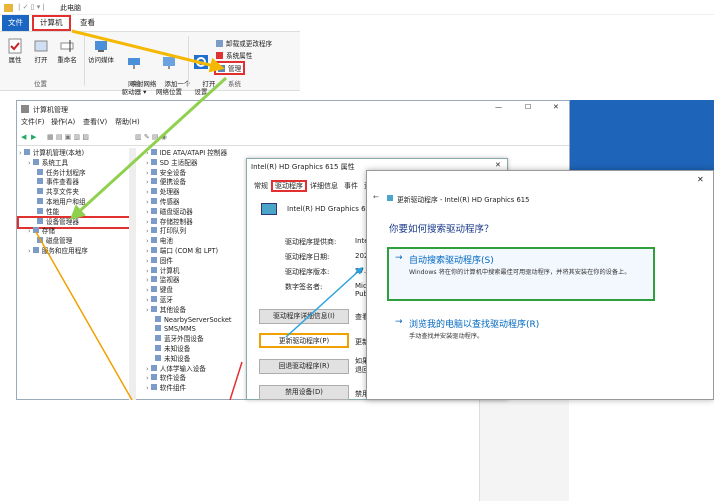 This screenshot has height=501, width=714. What do you see at coordinates (236, 380) in the screenshot?
I see `arrow-red` at bounding box center [236, 380].